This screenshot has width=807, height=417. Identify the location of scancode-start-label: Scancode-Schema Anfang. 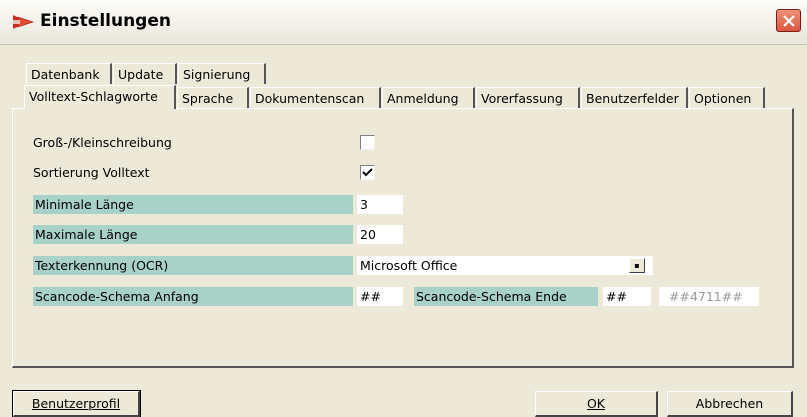
(193, 296).